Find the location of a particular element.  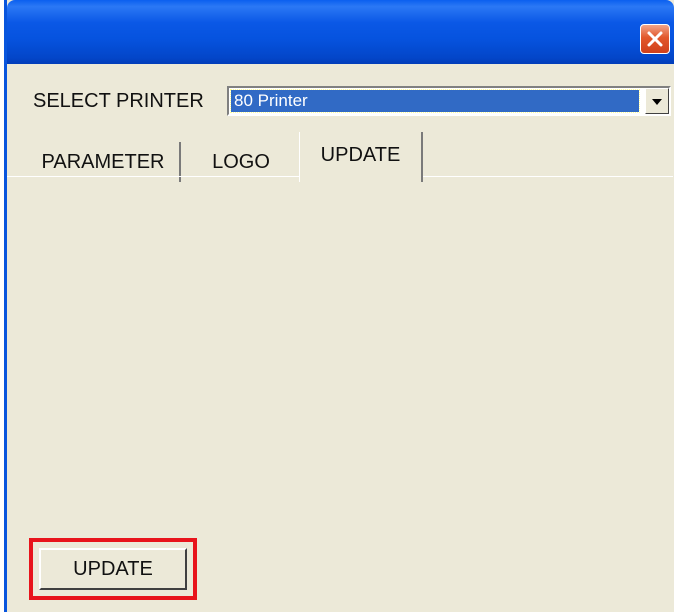

close-icon is located at coordinates (655, 39).